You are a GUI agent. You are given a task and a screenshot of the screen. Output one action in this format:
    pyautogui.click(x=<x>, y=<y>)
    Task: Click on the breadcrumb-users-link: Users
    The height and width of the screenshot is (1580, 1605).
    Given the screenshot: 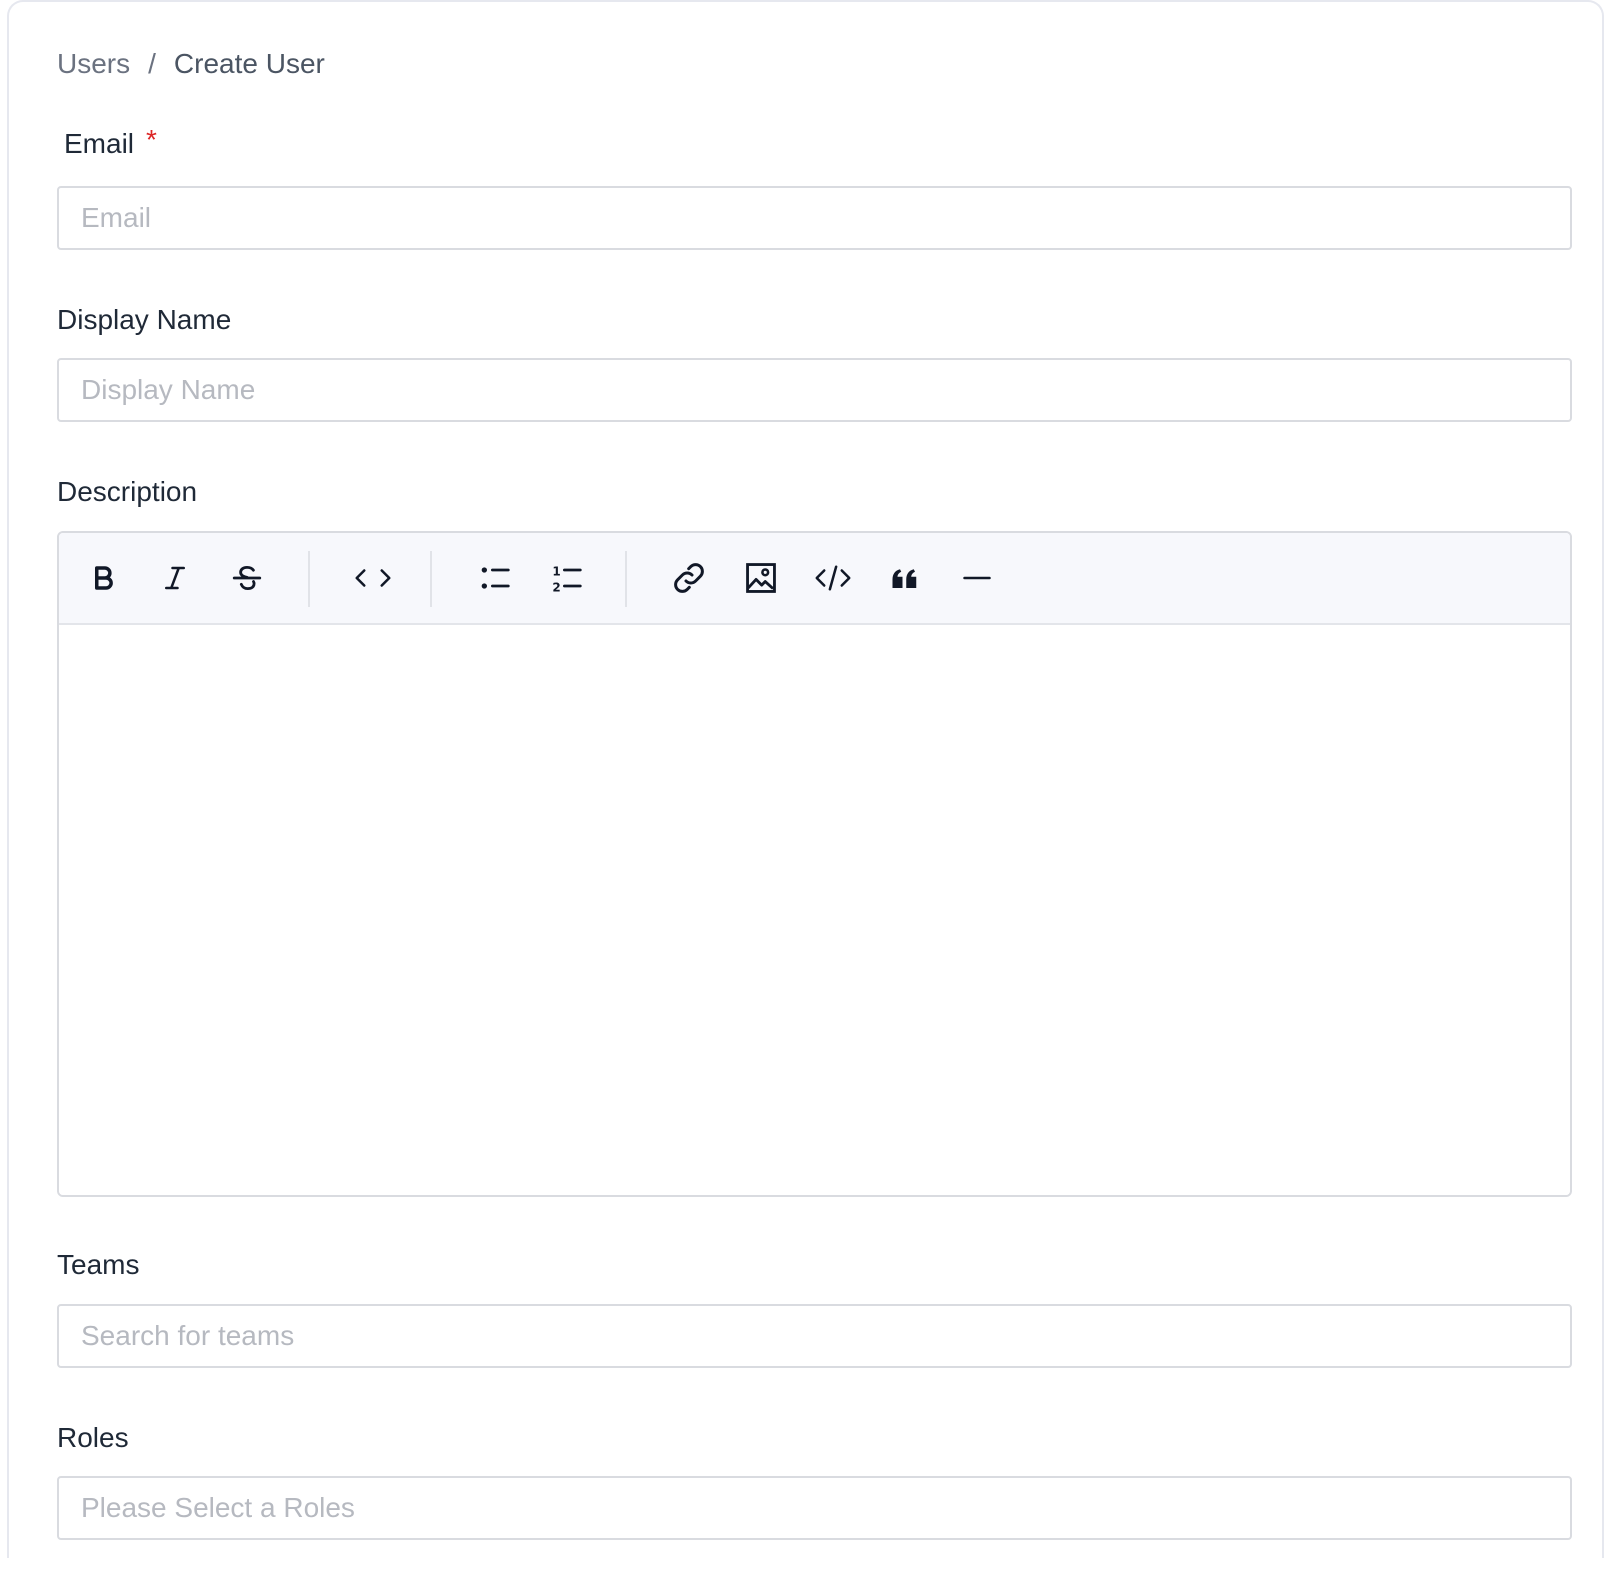 What is the action you would take?
    pyautogui.click(x=93, y=64)
    